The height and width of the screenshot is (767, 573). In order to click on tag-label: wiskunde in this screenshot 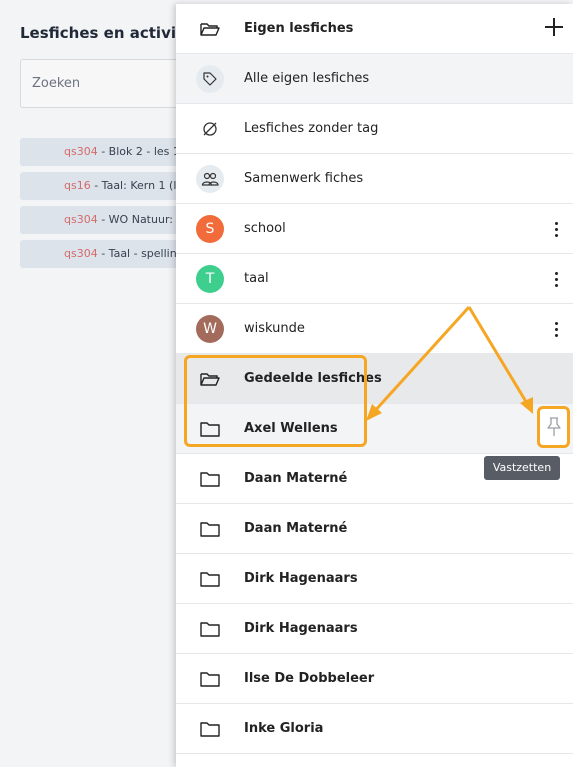, I will do `click(274, 328)`.